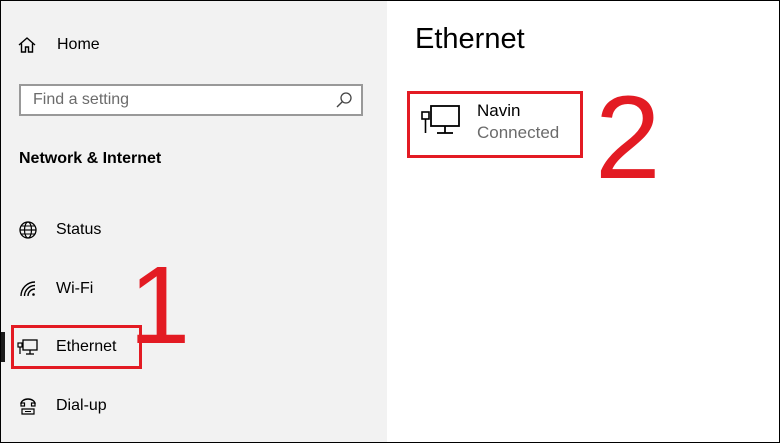  I want to click on section-title: Network & Internet, so click(90, 158).